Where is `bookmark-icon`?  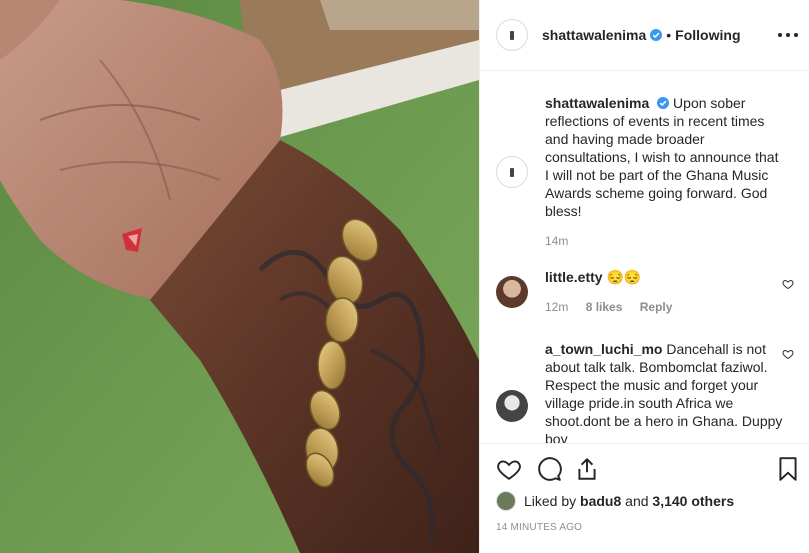
bookmark-icon is located at coordinates (788, 469).